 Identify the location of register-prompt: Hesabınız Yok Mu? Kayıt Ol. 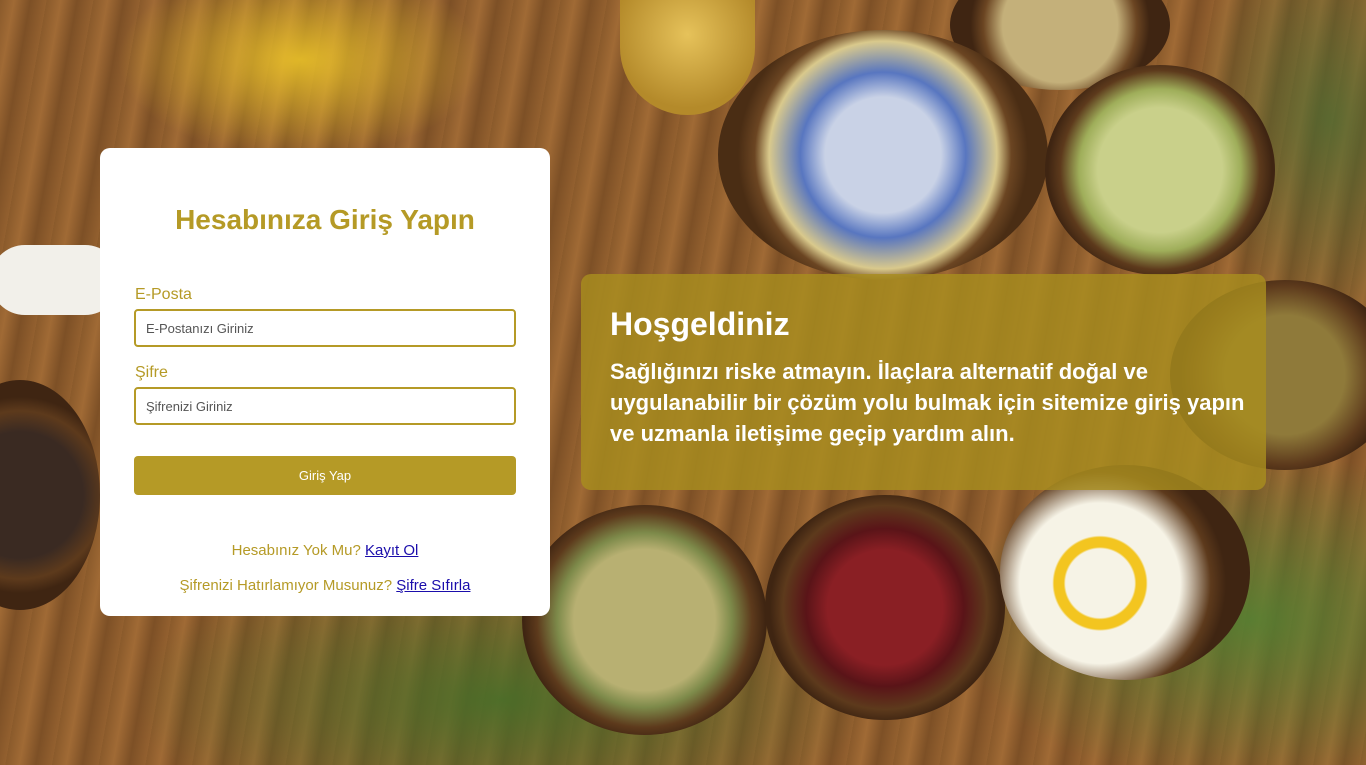
(325, 550).